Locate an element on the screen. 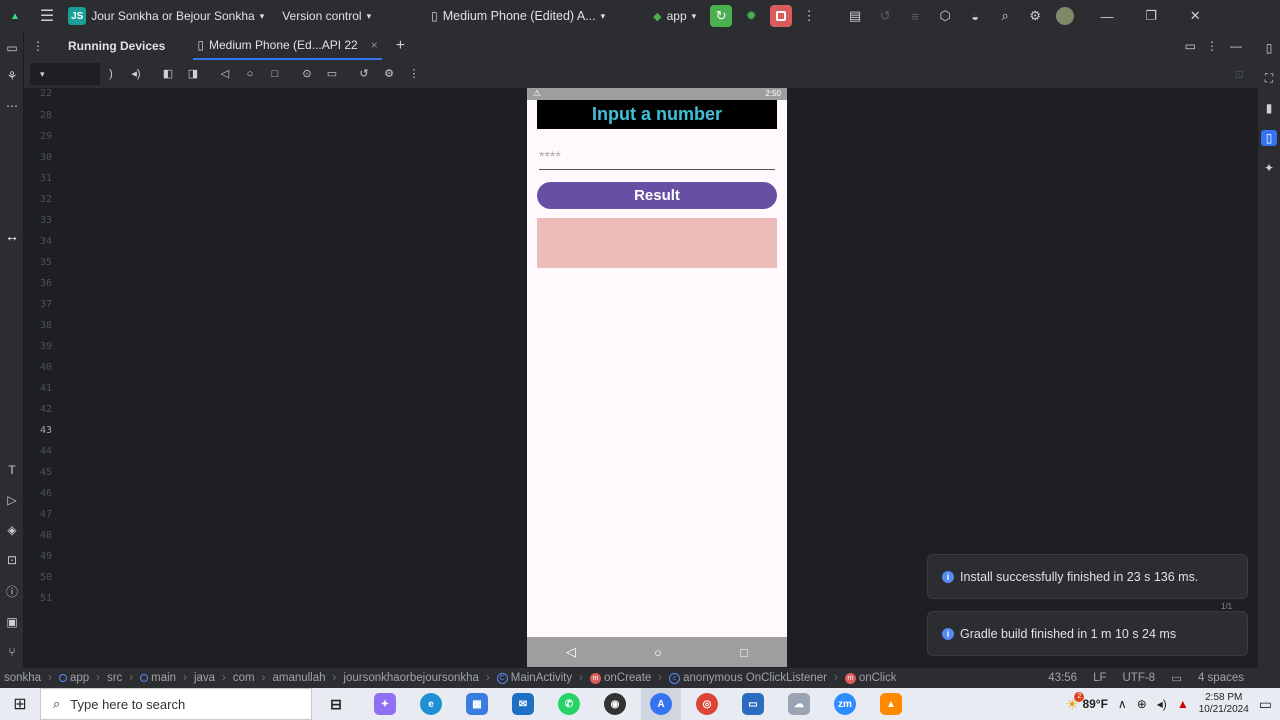  antivirus-icon: ▲ is located at coordinates (1183, 704).